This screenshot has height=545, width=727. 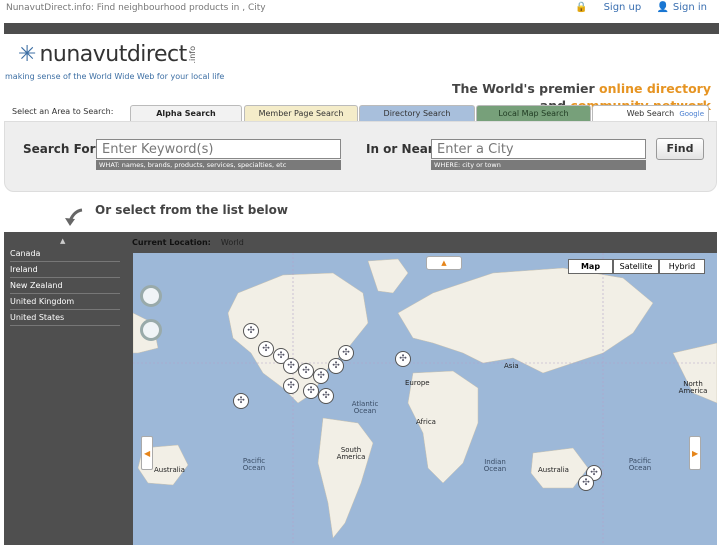 I want to click on map-type-satellite: Satellite, so click(x=636, y=266).